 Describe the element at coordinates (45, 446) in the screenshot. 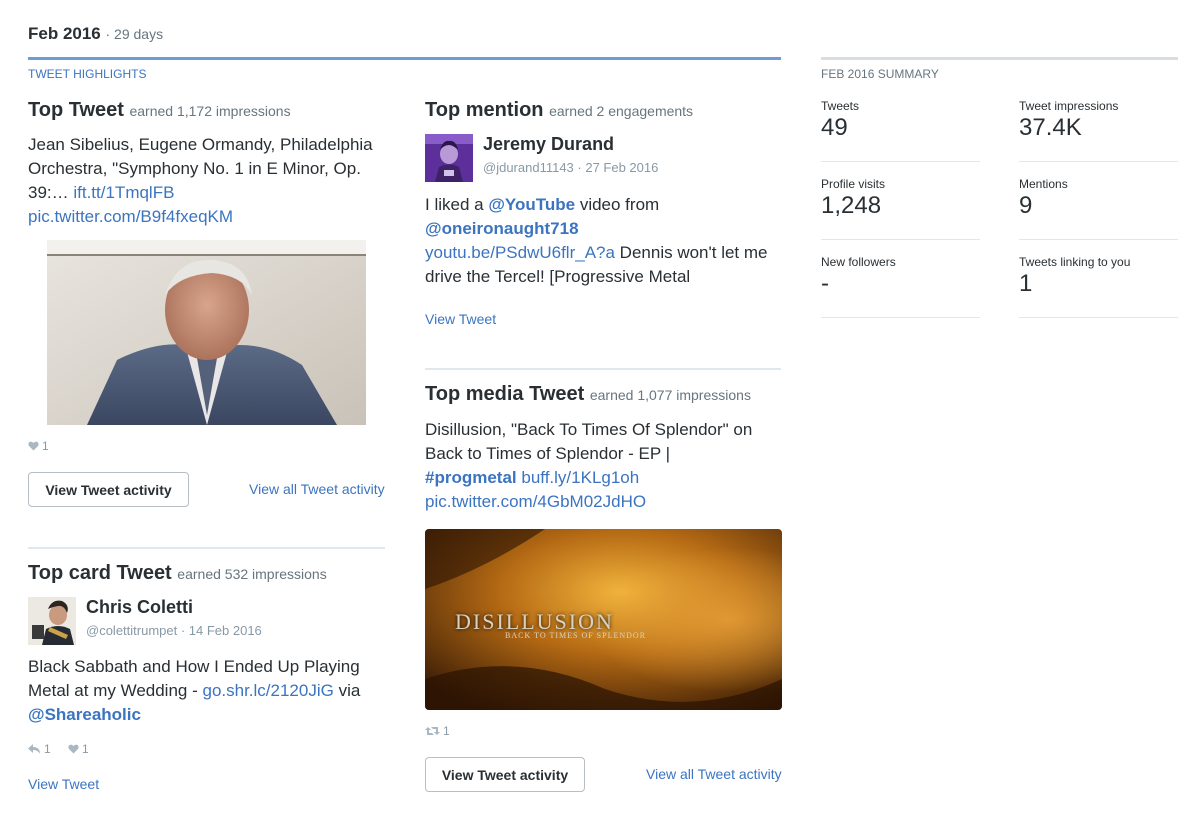

I see `top-tweet-like-count: 1` at that location.